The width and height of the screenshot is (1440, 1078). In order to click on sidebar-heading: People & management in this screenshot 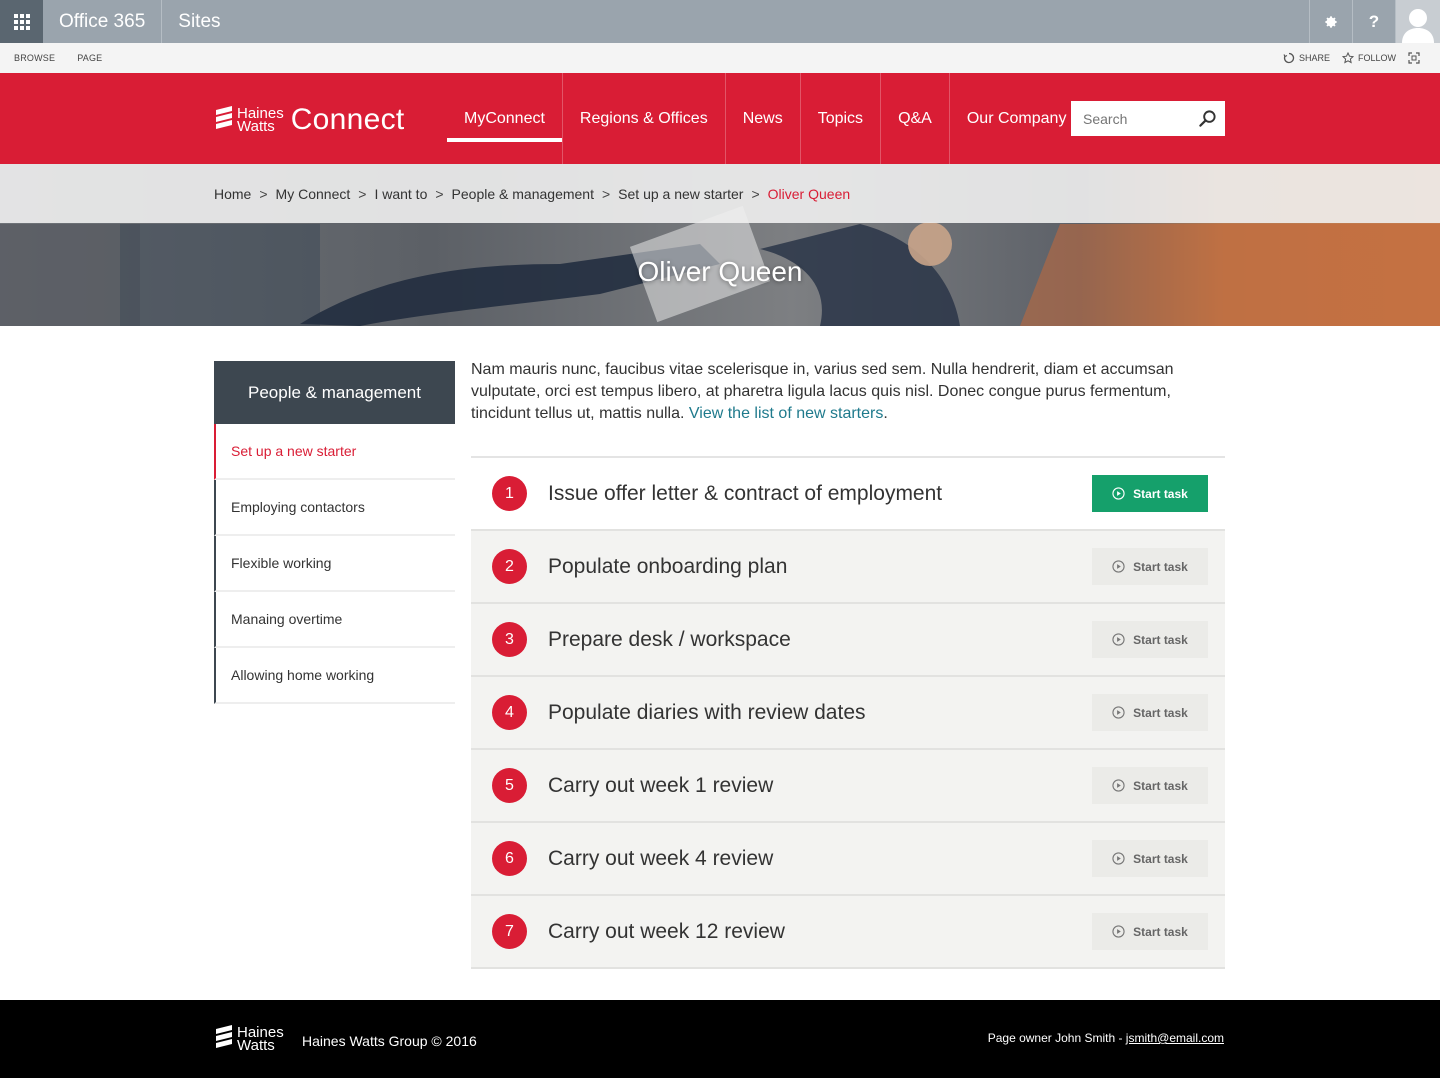, I will do `click(334, 392)`.